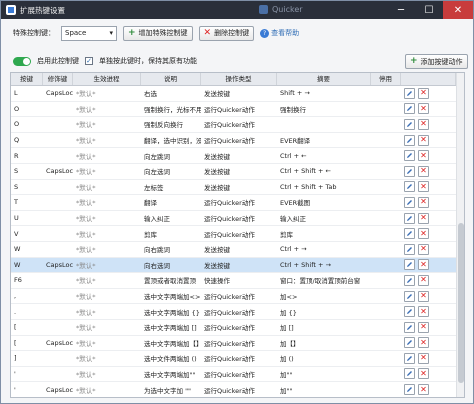  I want to click on cell-type: 发送按键, so click(217, 265).